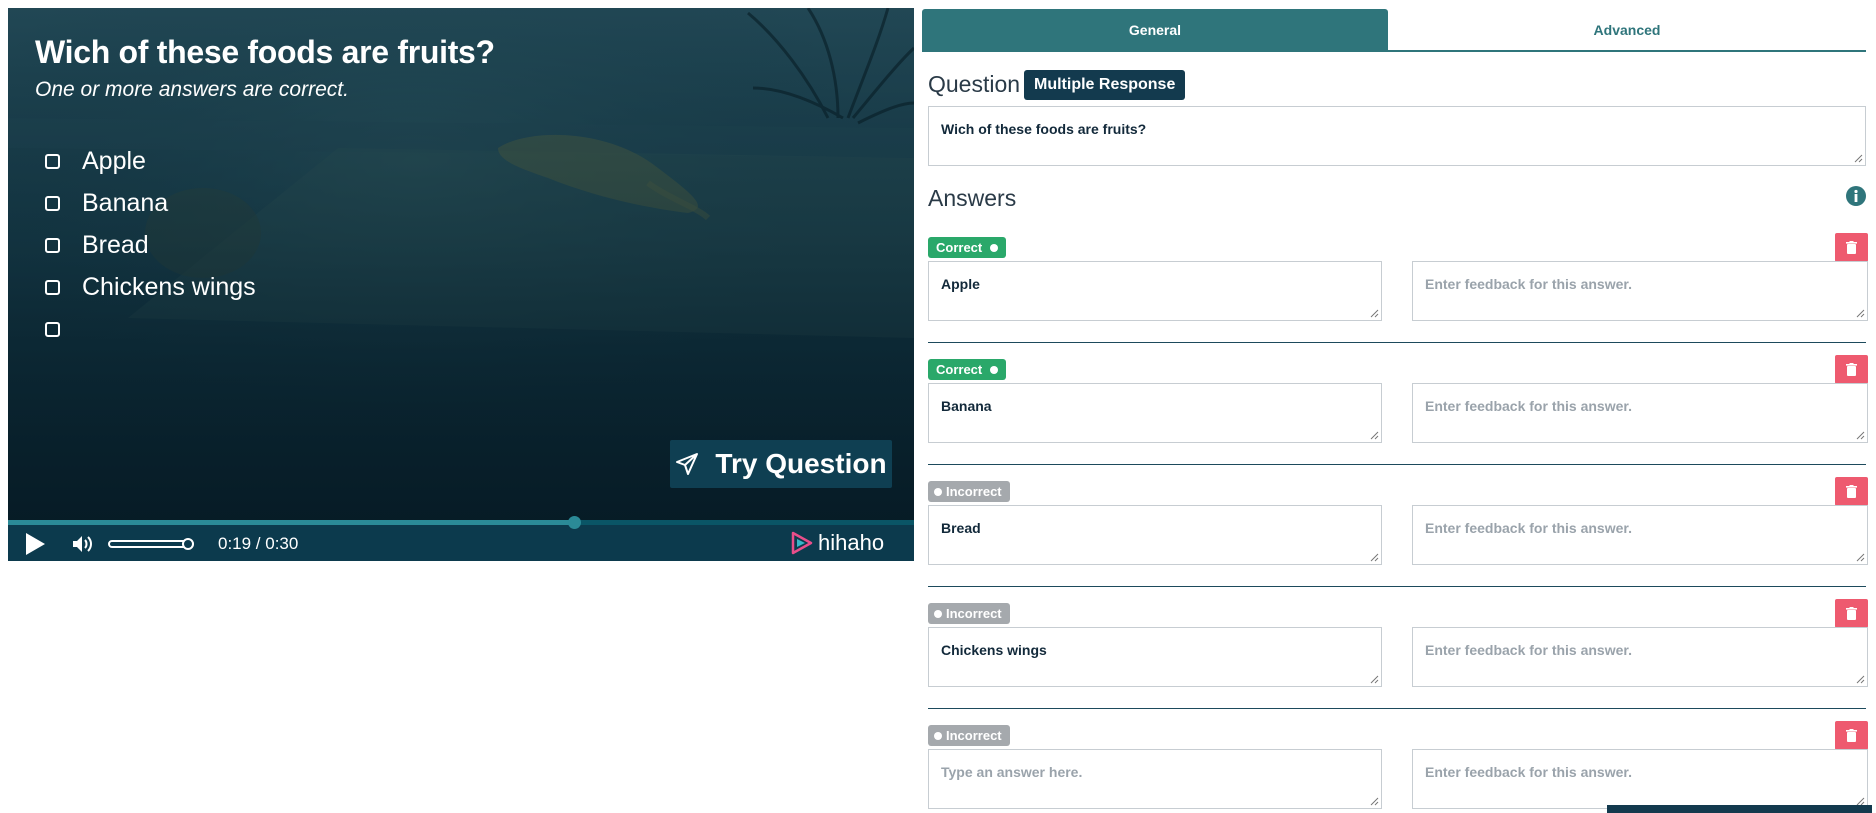 The width and height of the screenshot is (1876, 813). What do you see at coordinates (35, 544) in the screenshot?
I see `play-icon` at bounding box center [35, 544].